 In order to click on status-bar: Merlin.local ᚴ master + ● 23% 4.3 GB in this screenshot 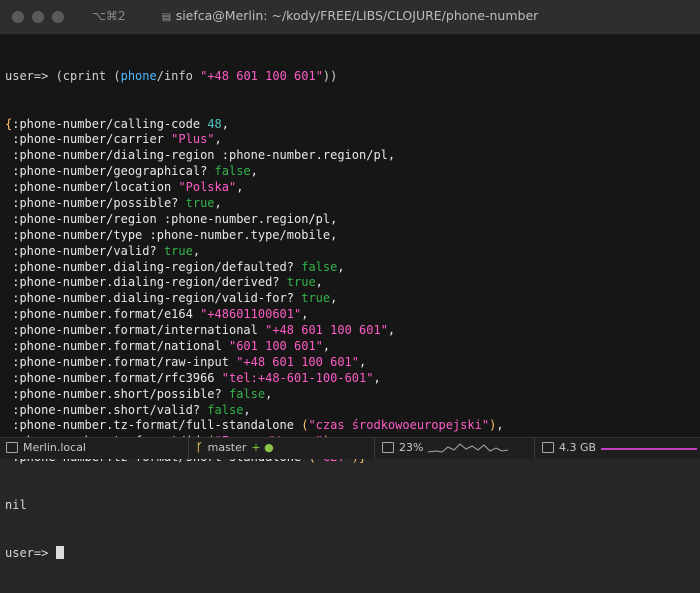, I will do `click(350, 448)`.